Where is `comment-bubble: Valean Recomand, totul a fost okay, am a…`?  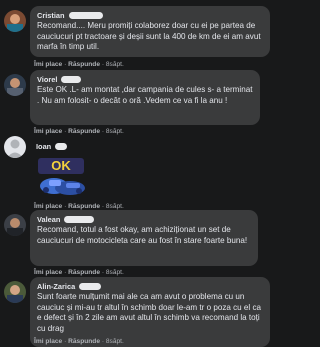 comment-bubble: Valean Recomand, totul a fost okay, am a… is located at coordinates (144, 238).